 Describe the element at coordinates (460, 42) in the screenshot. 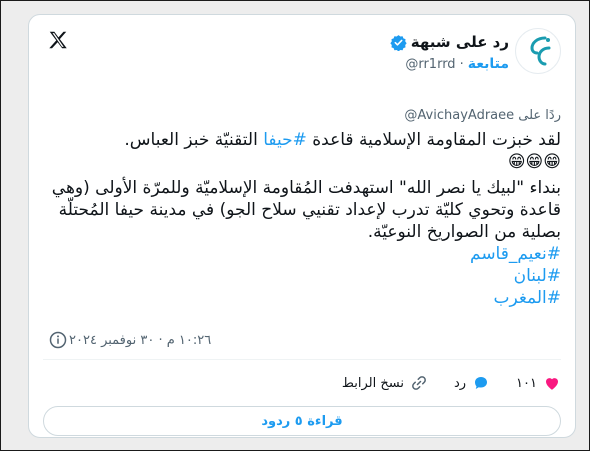

I see `author-name: رد على شبهة` at that location.